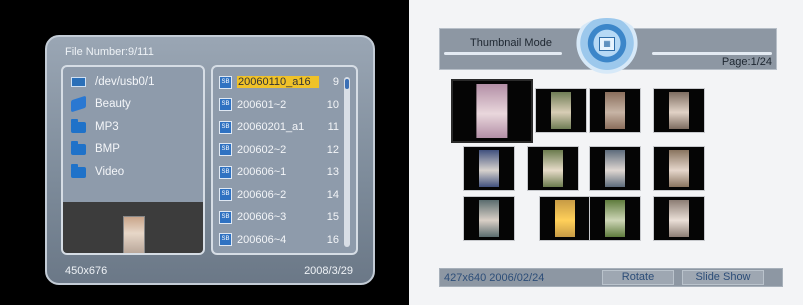 The height and width of the screenshot is (305, 803). Describe the element at coordinates (746, 62) in the screenshot. I see `page-indicator: Page:1/24` at that location.